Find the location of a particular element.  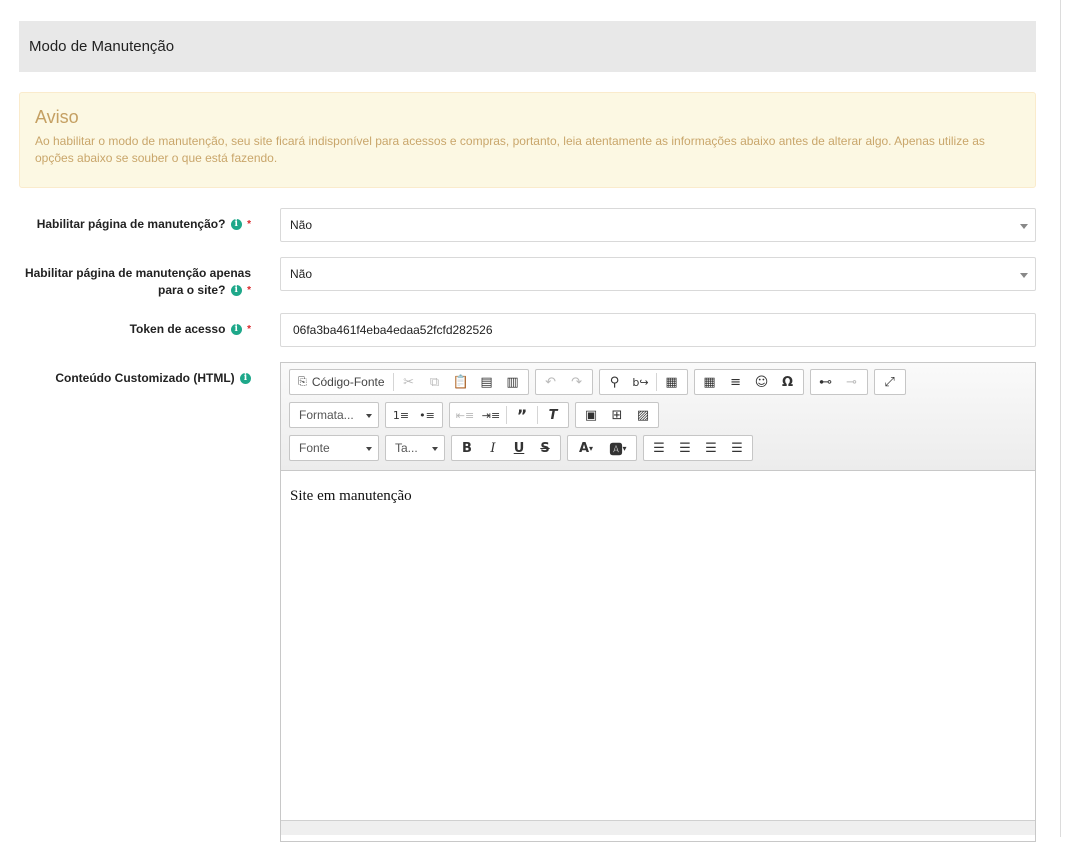

editor-status-bar is located at coordinates (658, 827).